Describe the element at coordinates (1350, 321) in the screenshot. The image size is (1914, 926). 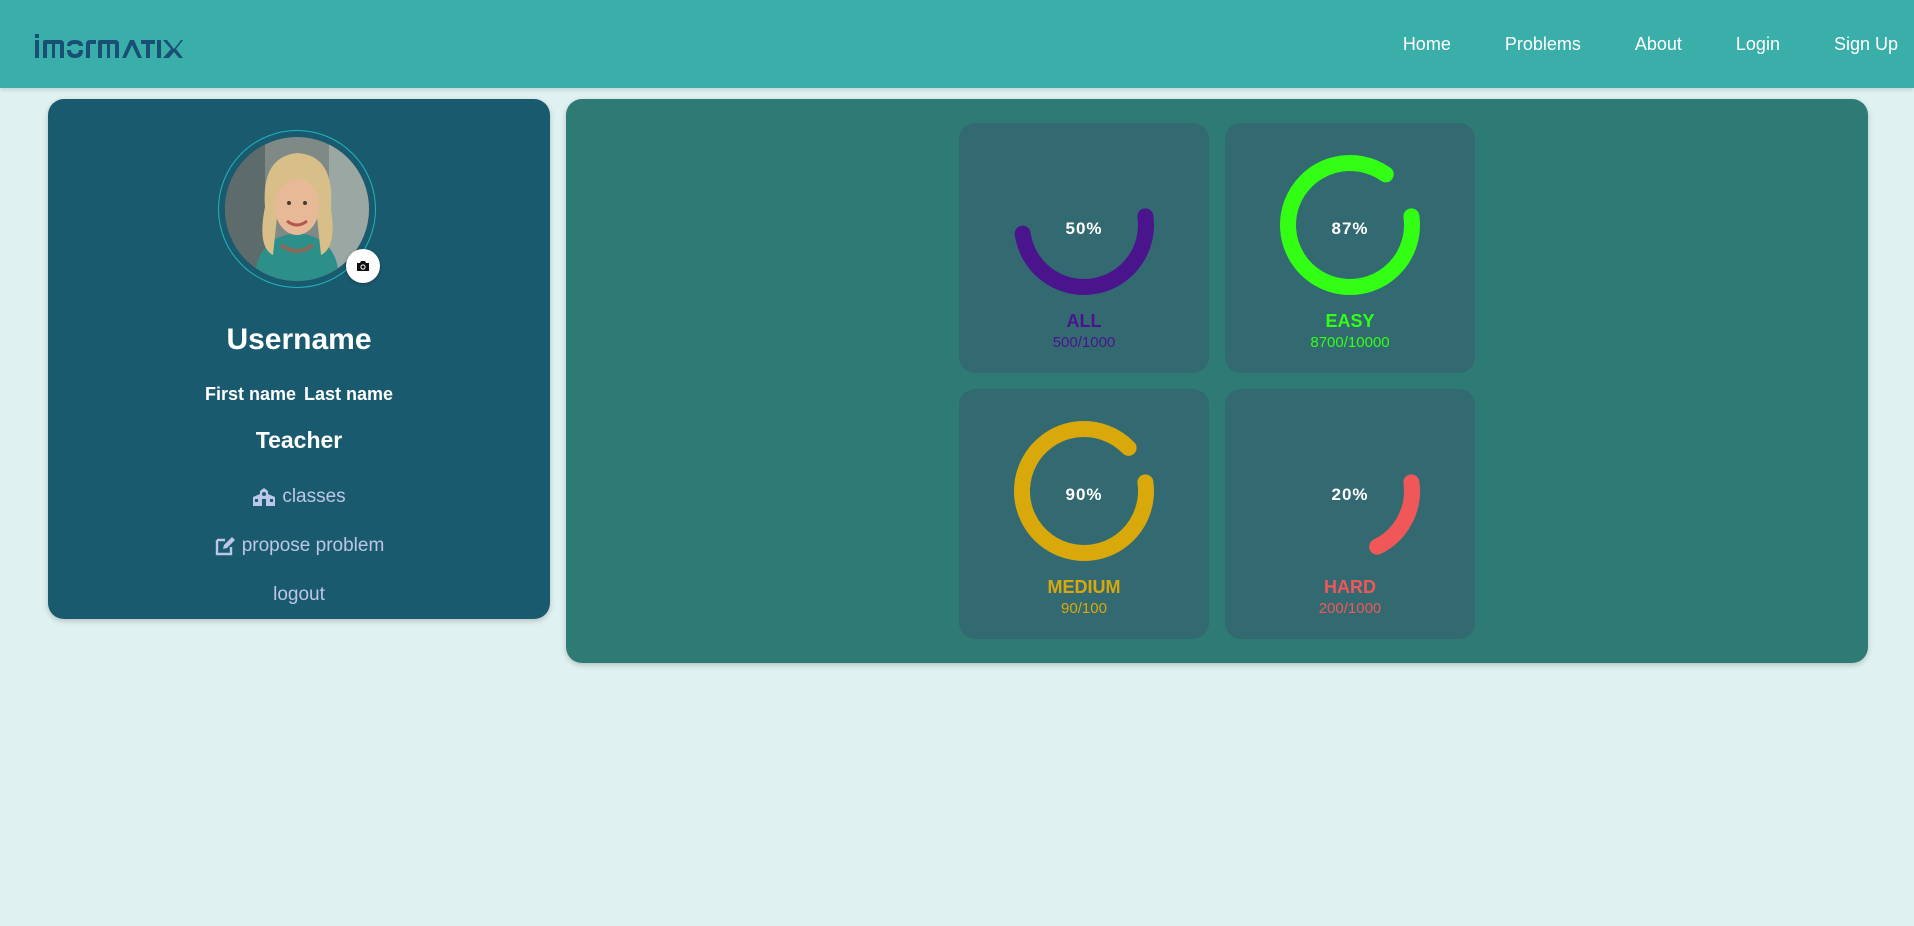
I see `stat-label: EASY` at that location.